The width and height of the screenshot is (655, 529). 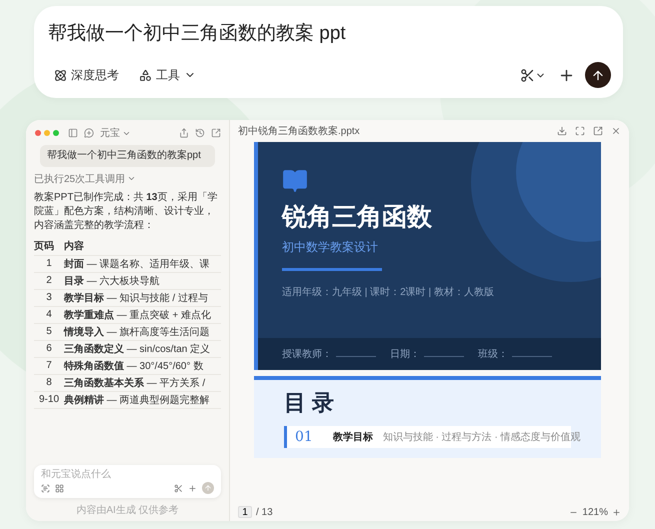 I want to click on slide-meta: 适用年级：九年级 | 课时：2课时 | 教材：人教版, so click(x=388, y=292).